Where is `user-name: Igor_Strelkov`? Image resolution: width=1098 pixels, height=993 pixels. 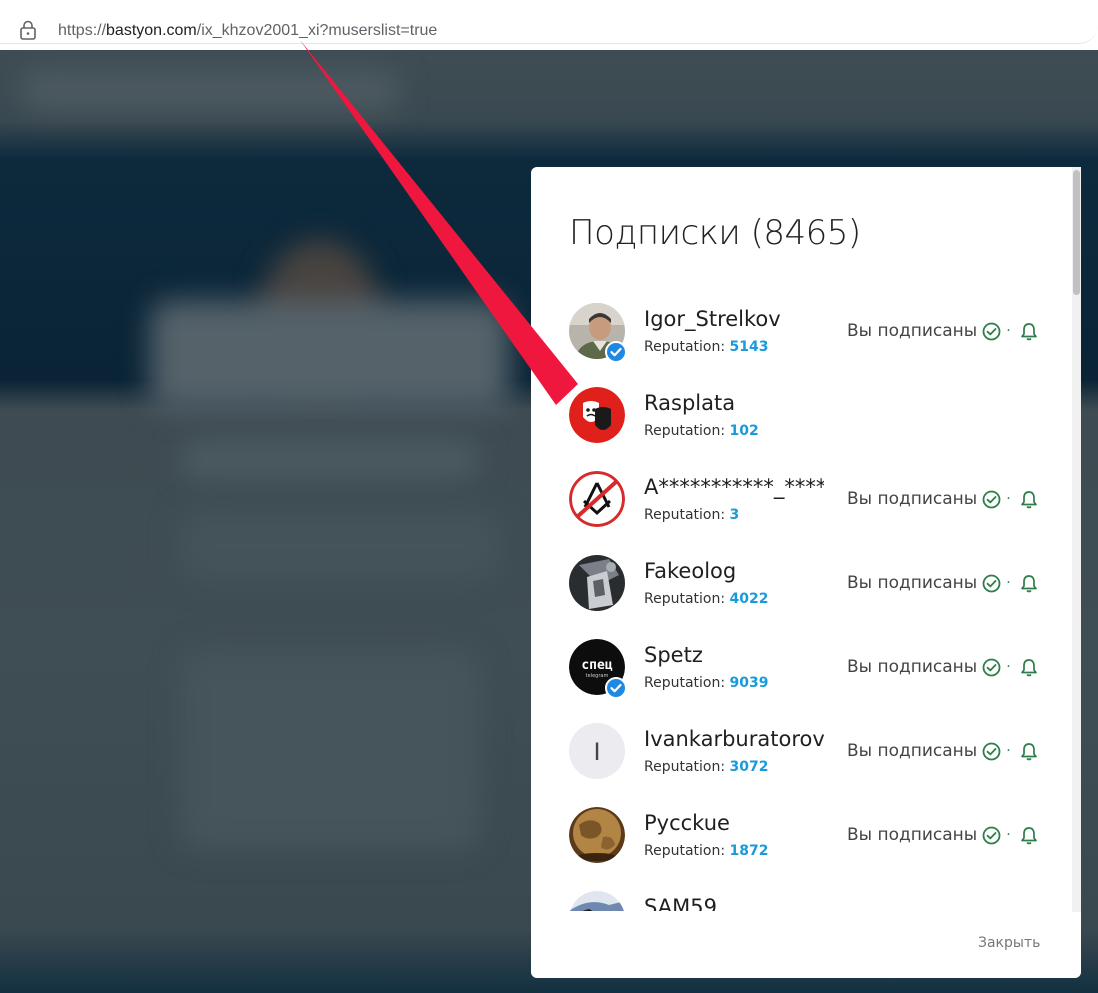
user-name: Igor_Strelkov is located at coordinates (712, 319).